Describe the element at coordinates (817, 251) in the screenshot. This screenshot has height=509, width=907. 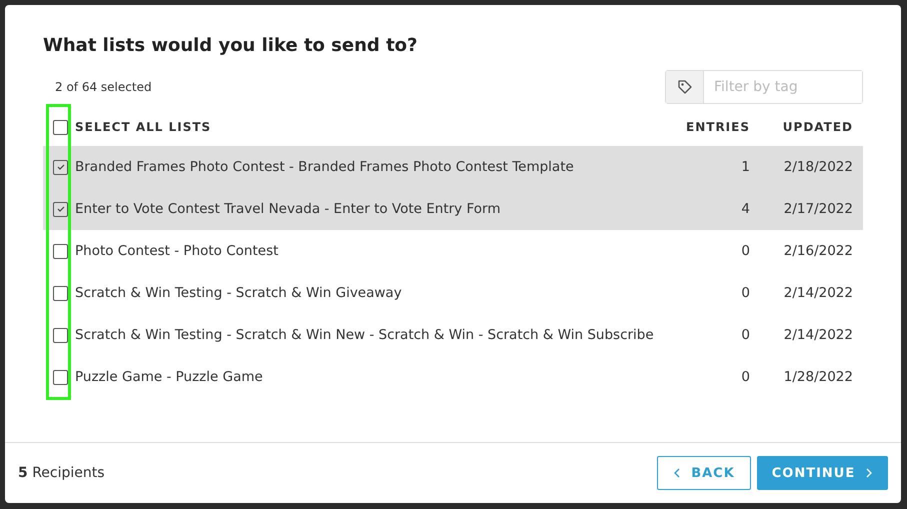
I see `updated-cell-text: 2/16/2022` at that location.